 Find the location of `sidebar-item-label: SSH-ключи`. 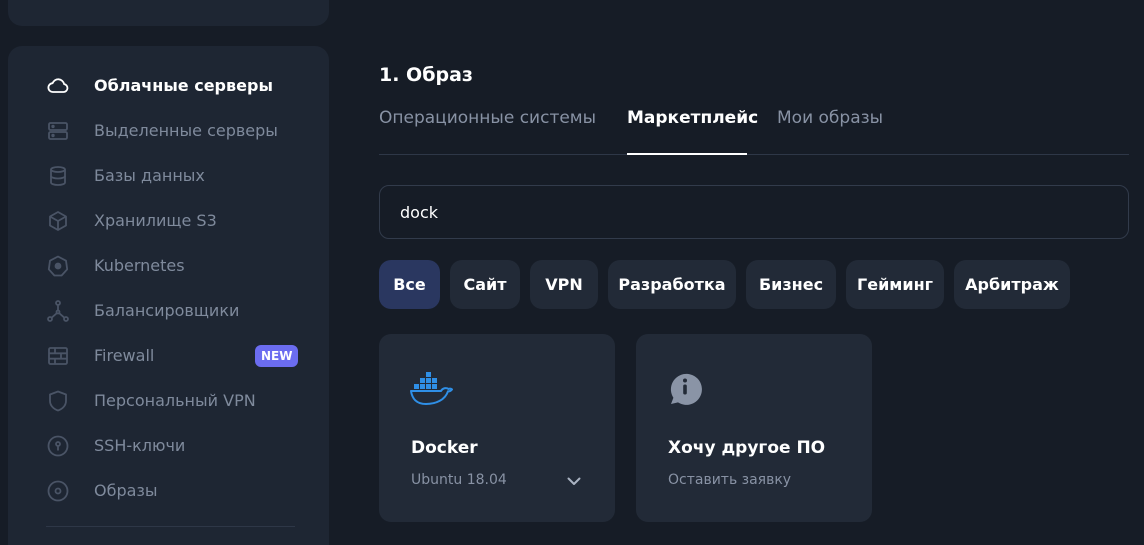

sidebar-item-label: SSH-ключи is located at coordinates (140, 445).